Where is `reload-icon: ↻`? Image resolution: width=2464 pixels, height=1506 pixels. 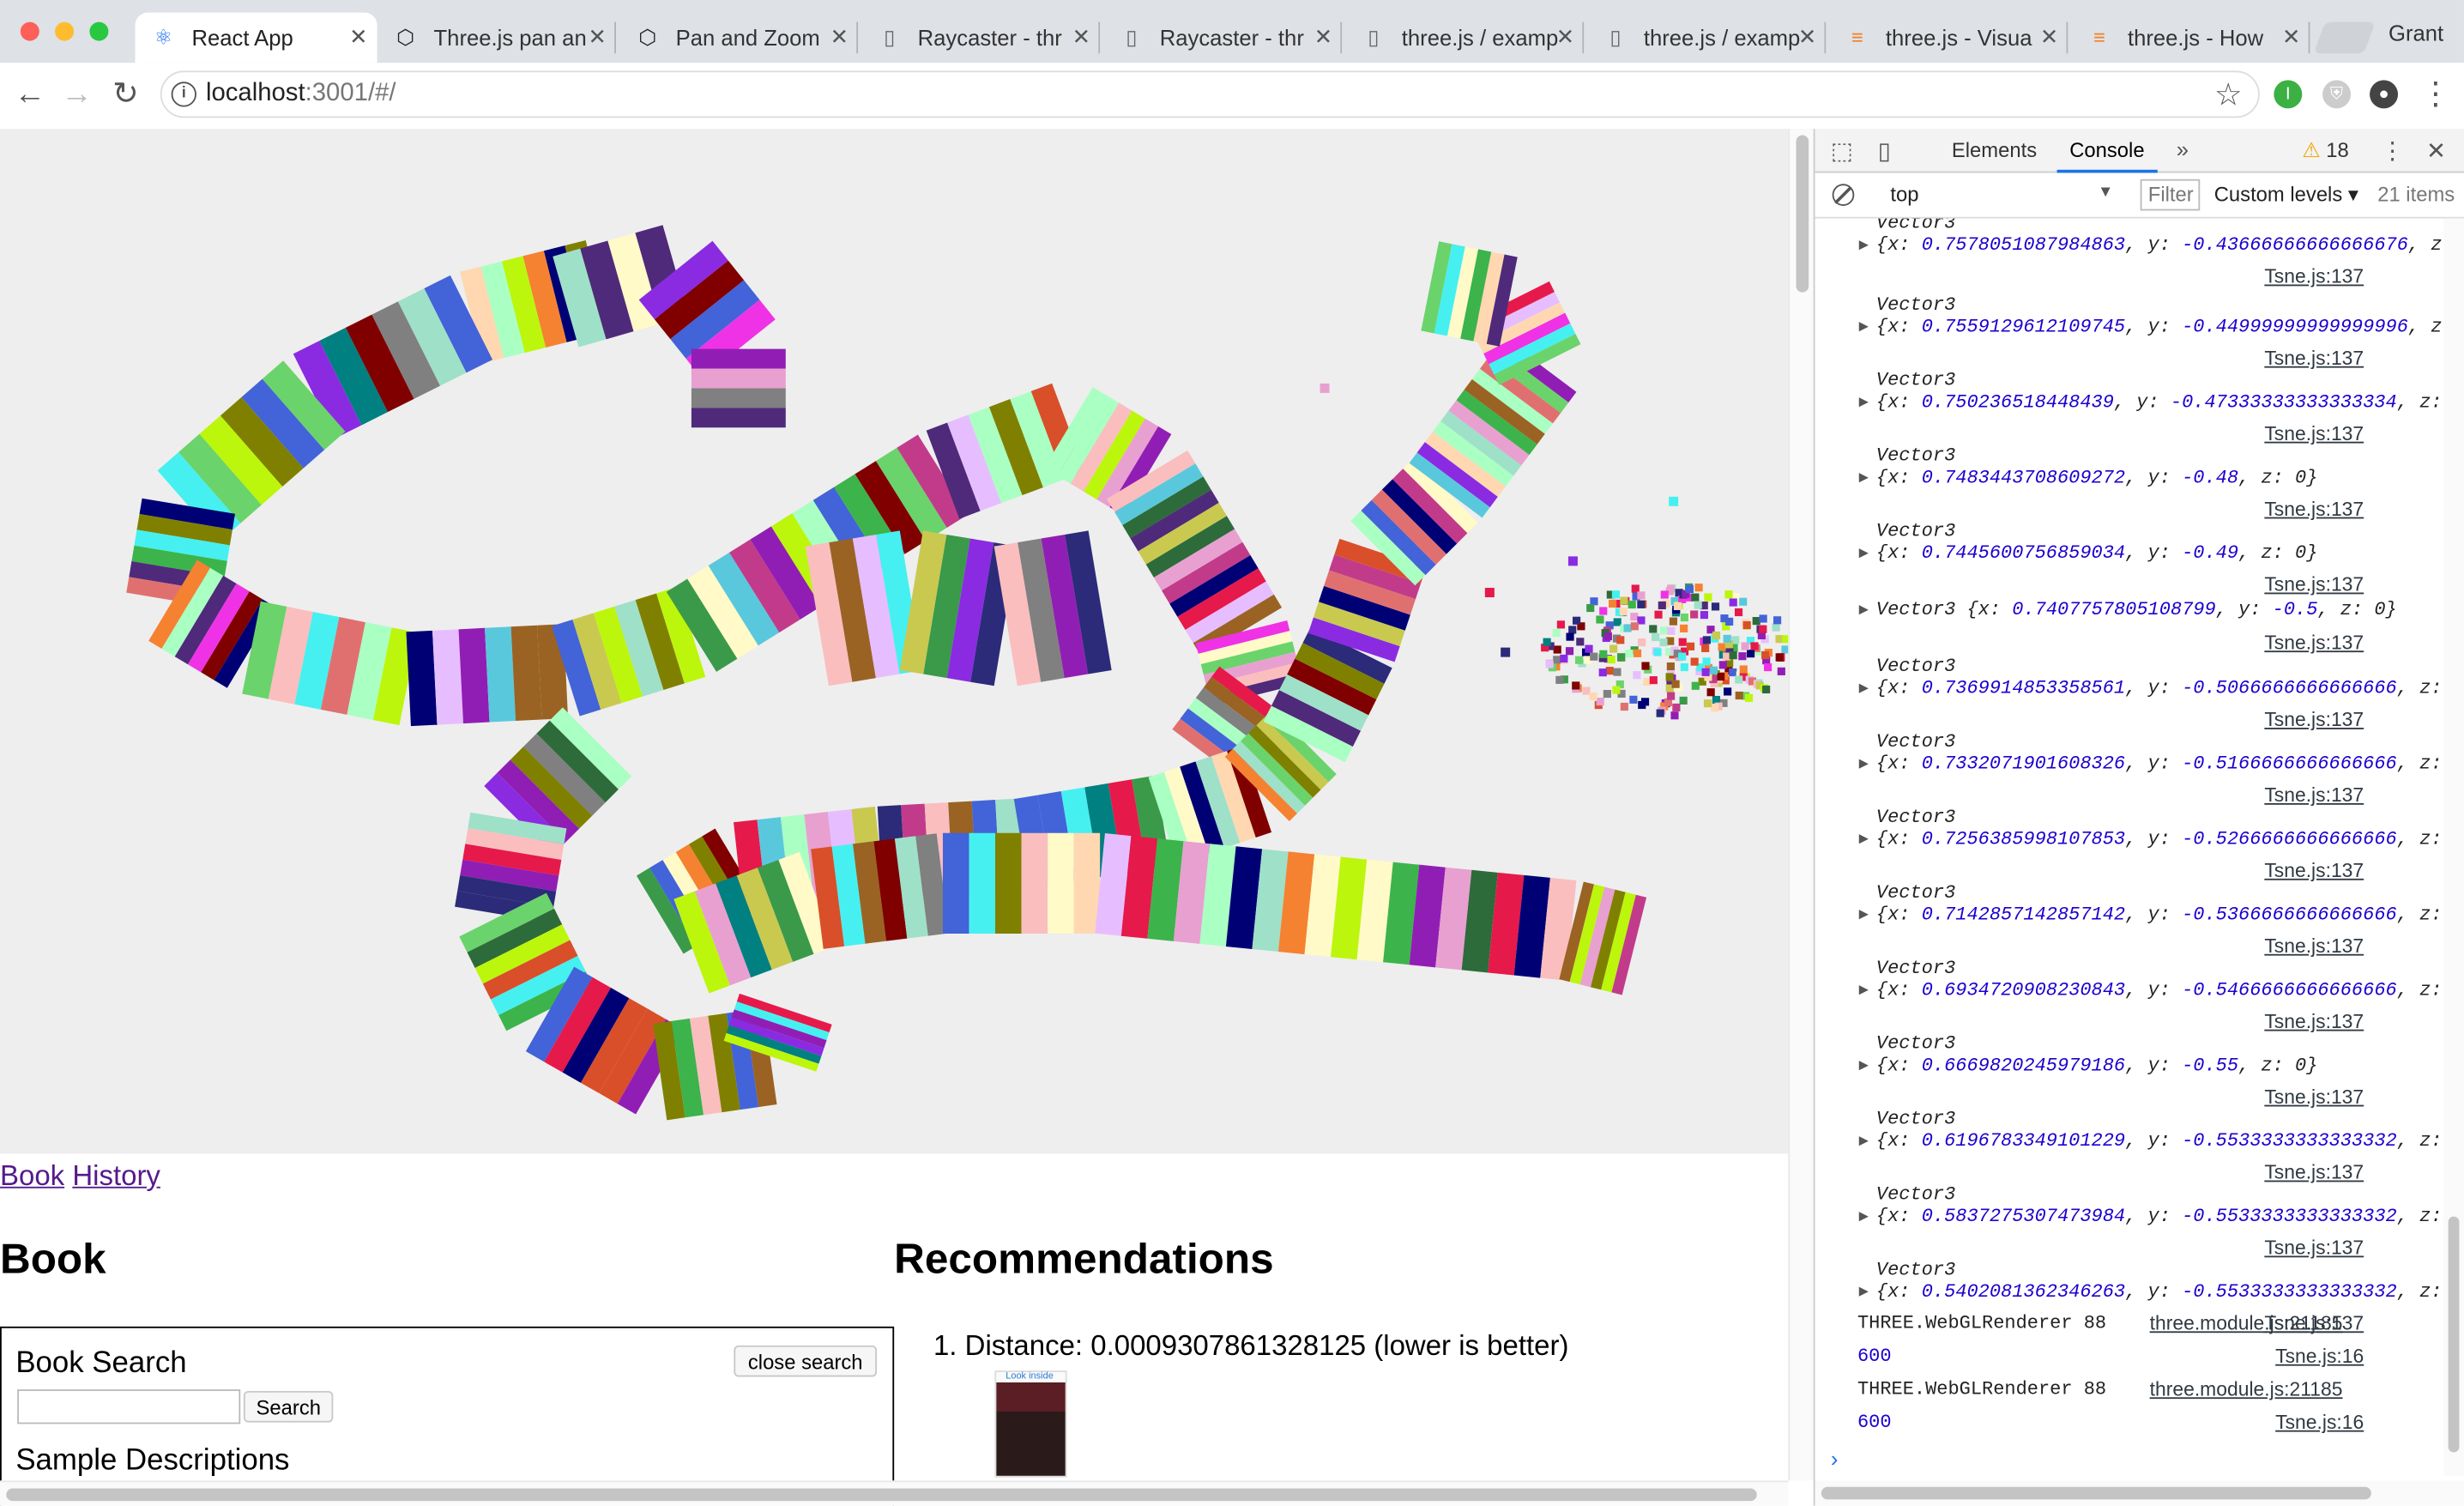
reload-icon: ↻ is located at coordinates (125, 94).